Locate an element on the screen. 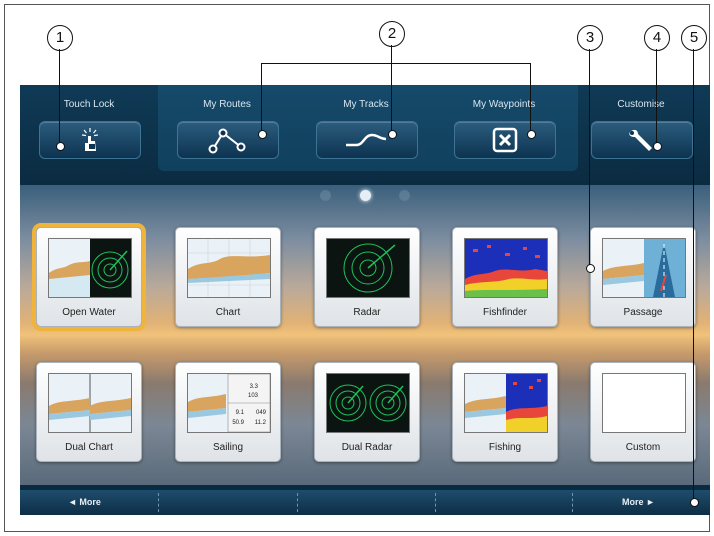  my-routes-item: My Routes is located at coordinates (227, 128).